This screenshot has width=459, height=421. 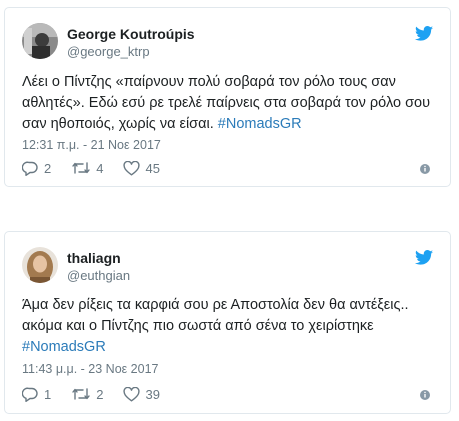 I want to click on retweet-button: 4, so click(x=87, y=168).